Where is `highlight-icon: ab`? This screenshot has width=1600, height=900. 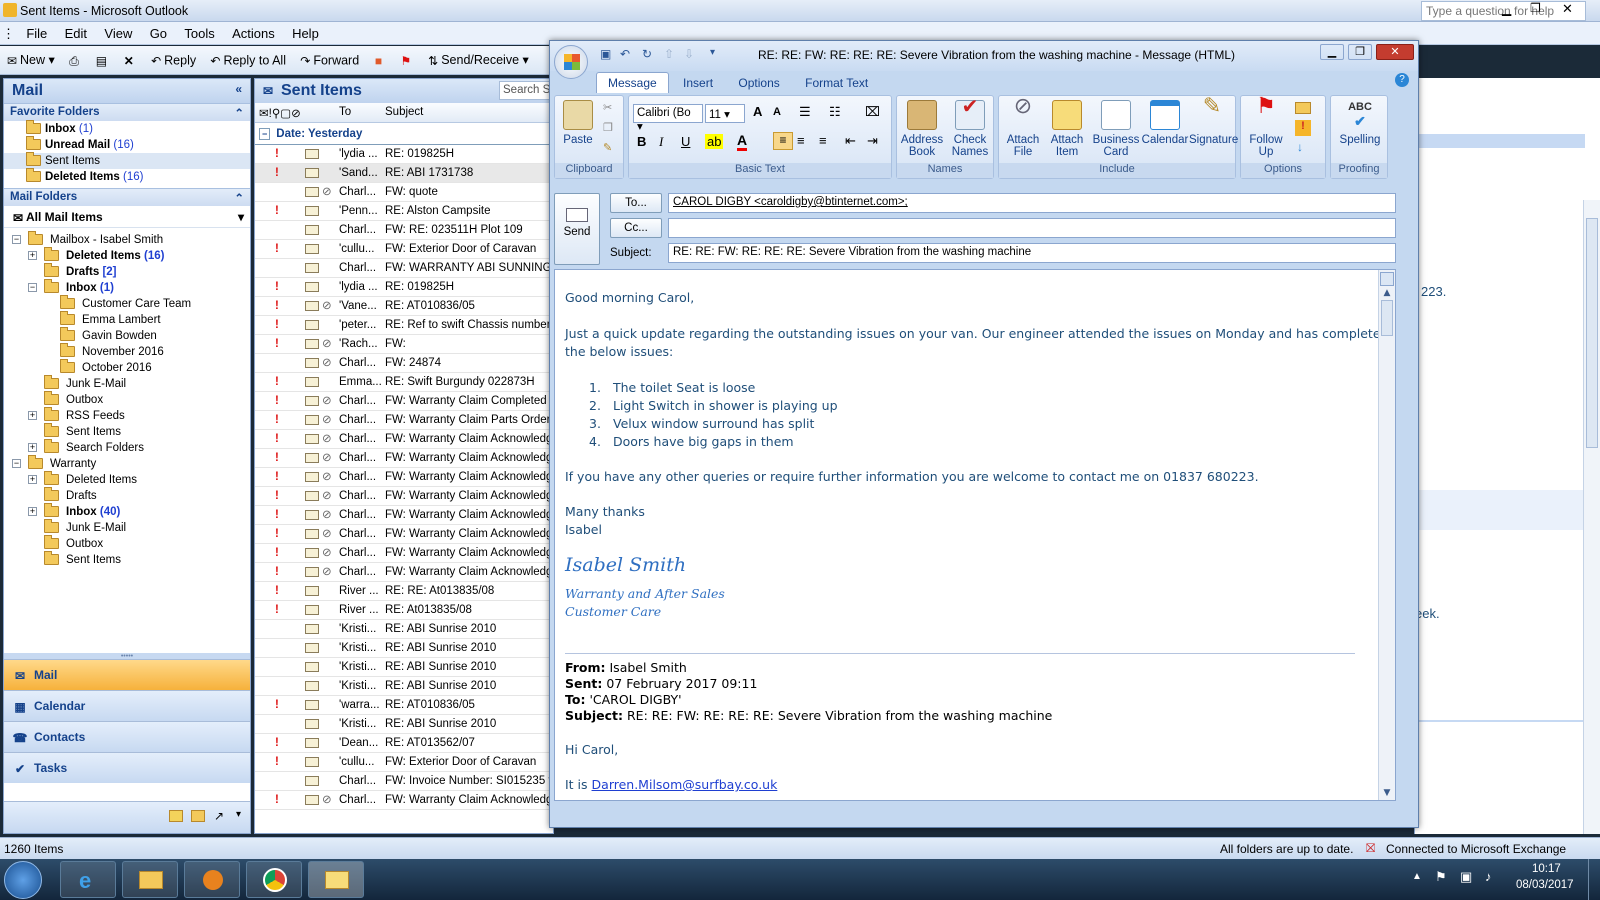 highlight-icon: ab is located at coordinates (714, 141).